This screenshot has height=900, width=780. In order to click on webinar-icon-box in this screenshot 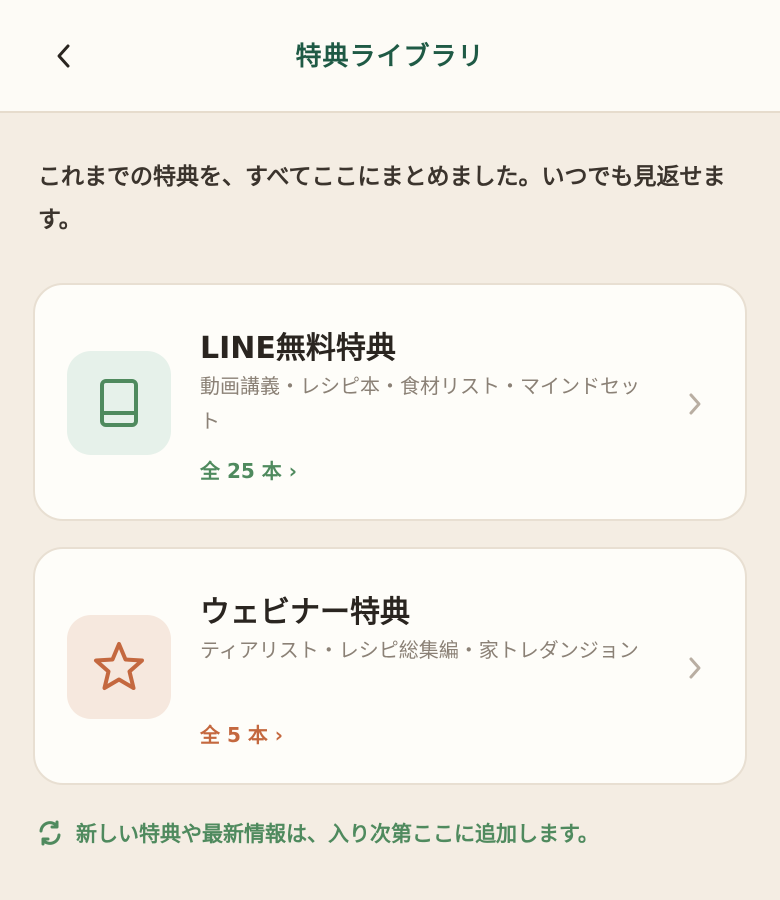, I will do `click(119, 667)`.